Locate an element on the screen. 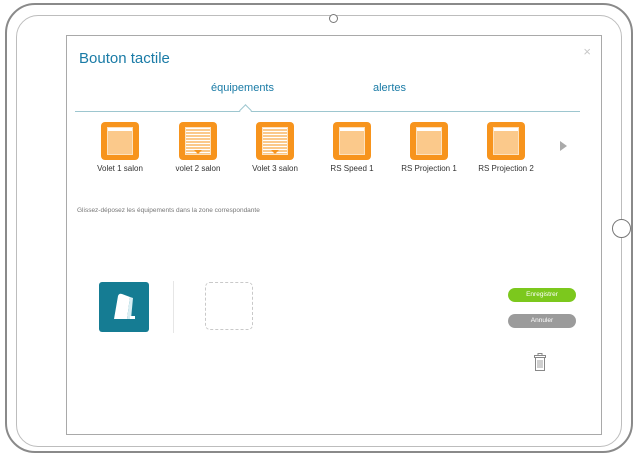 Image resolution: width=640 pixels, height=457 pixels. touch-switch-icon is located at coordinates (124, 307).